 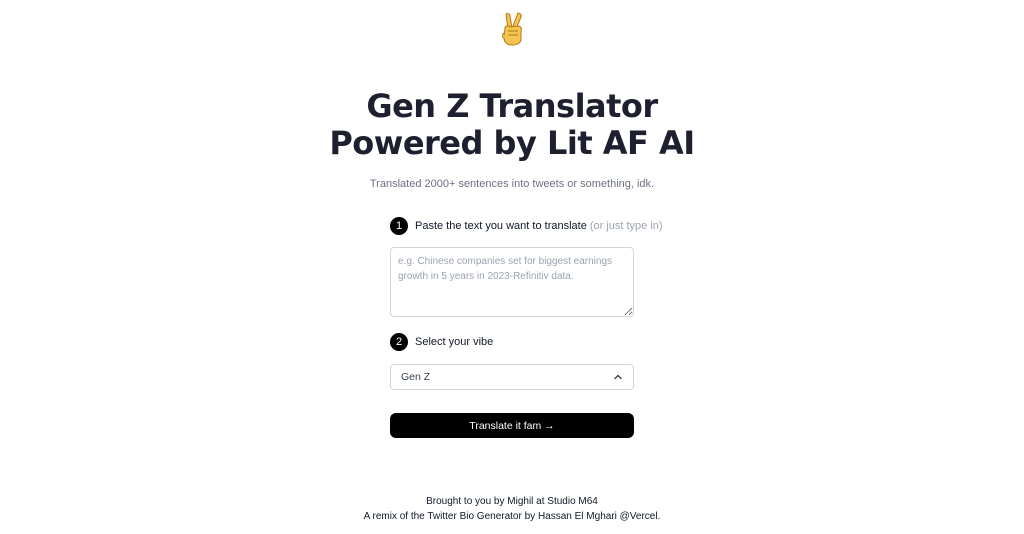 What do you see at coordinates (618, 377) in the screenshot?
I see `chevron-up-icon` at bounding box center [618, 377].